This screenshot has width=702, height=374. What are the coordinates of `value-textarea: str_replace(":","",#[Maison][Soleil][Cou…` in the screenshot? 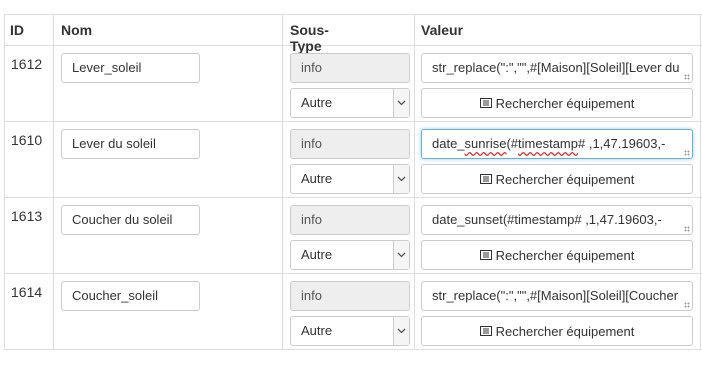 It's located at (557, 296).